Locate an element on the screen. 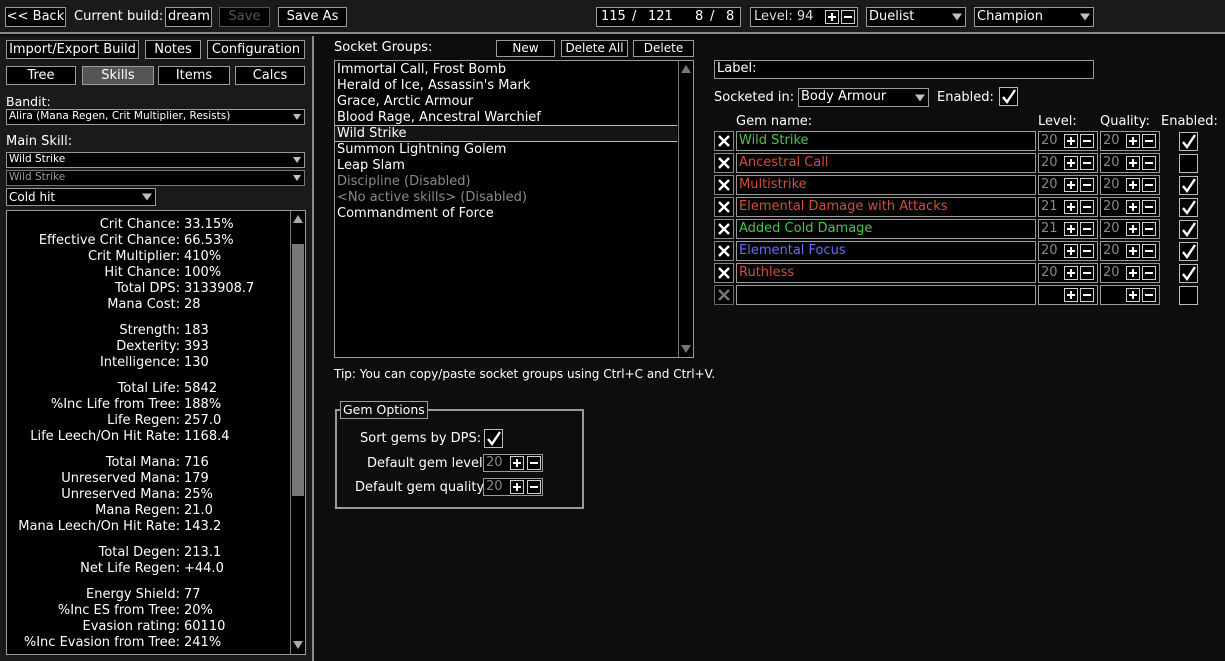 The image size is (1225, 661). tab-items: Items is located at coordinates (194, 75).